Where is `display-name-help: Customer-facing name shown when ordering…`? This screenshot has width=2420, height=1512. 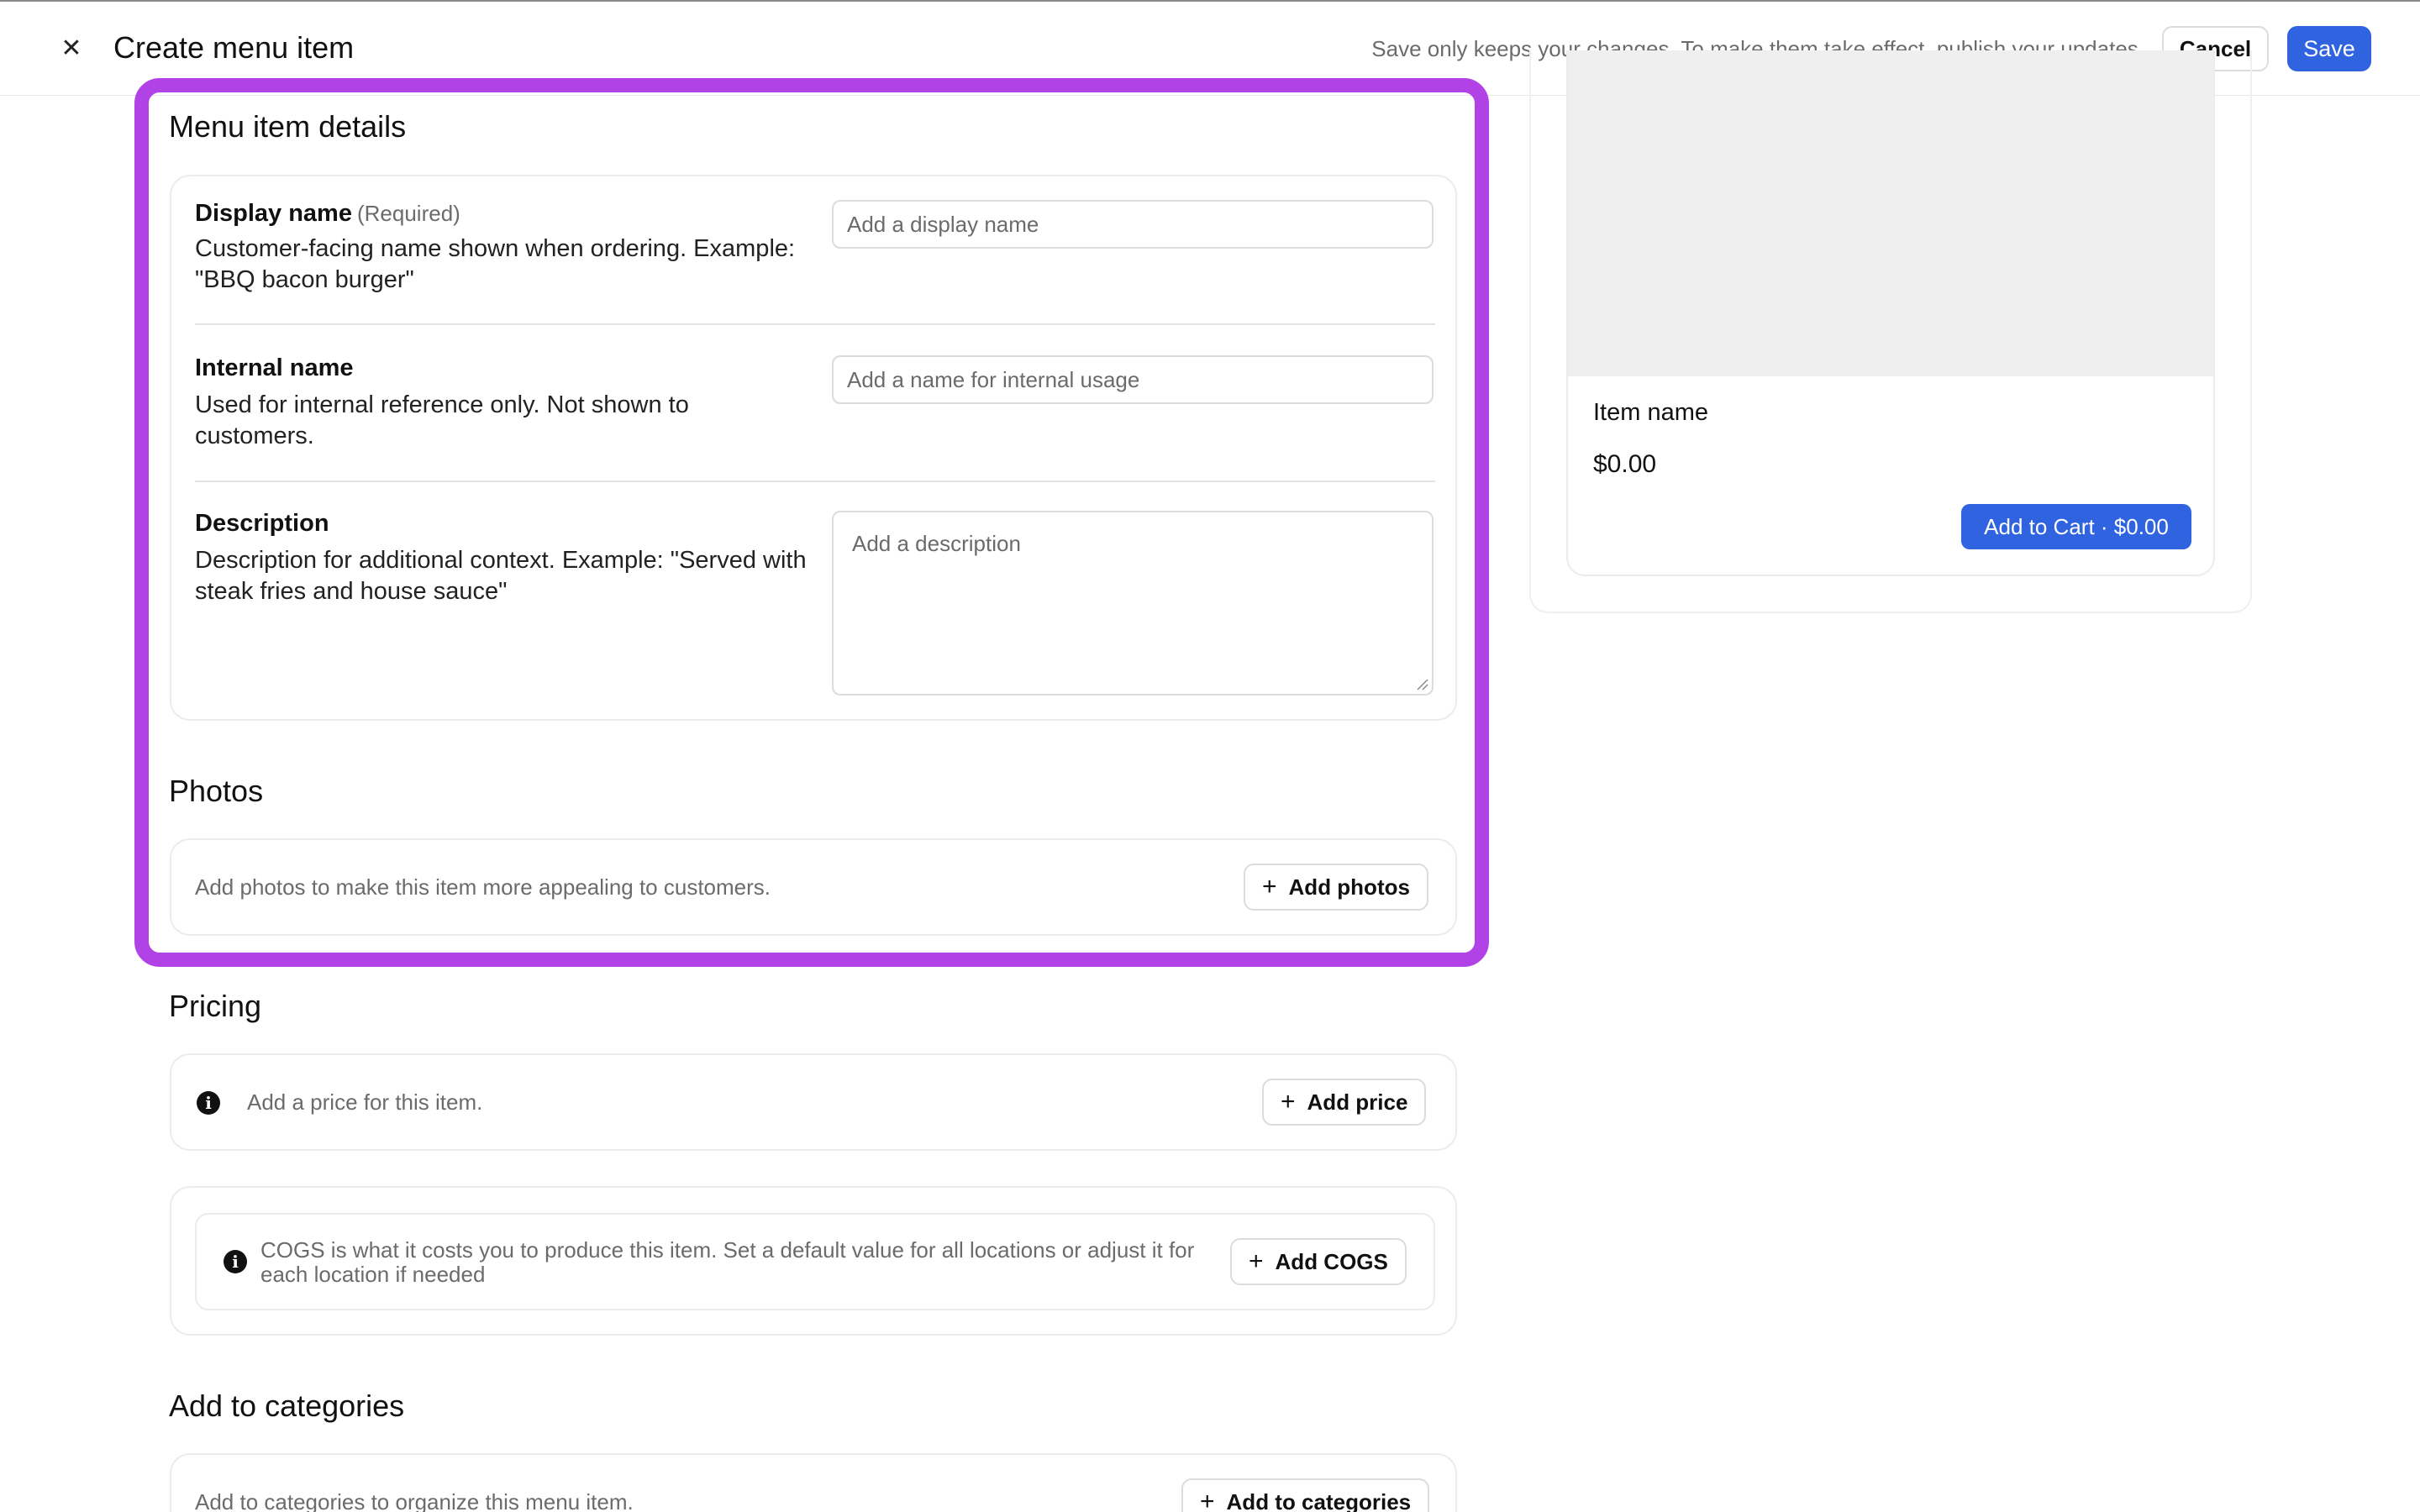 display-name-help: Customer-facing name shown when ordering… is located at coordinates (496, 264).